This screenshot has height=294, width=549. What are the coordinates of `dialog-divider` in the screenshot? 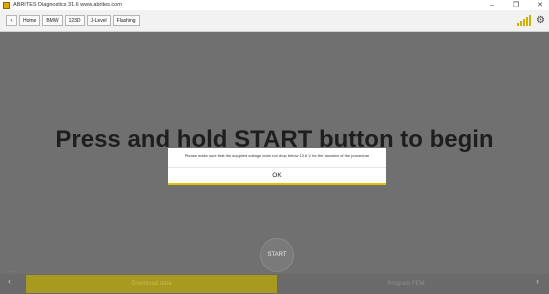 It's located at (277, 167).